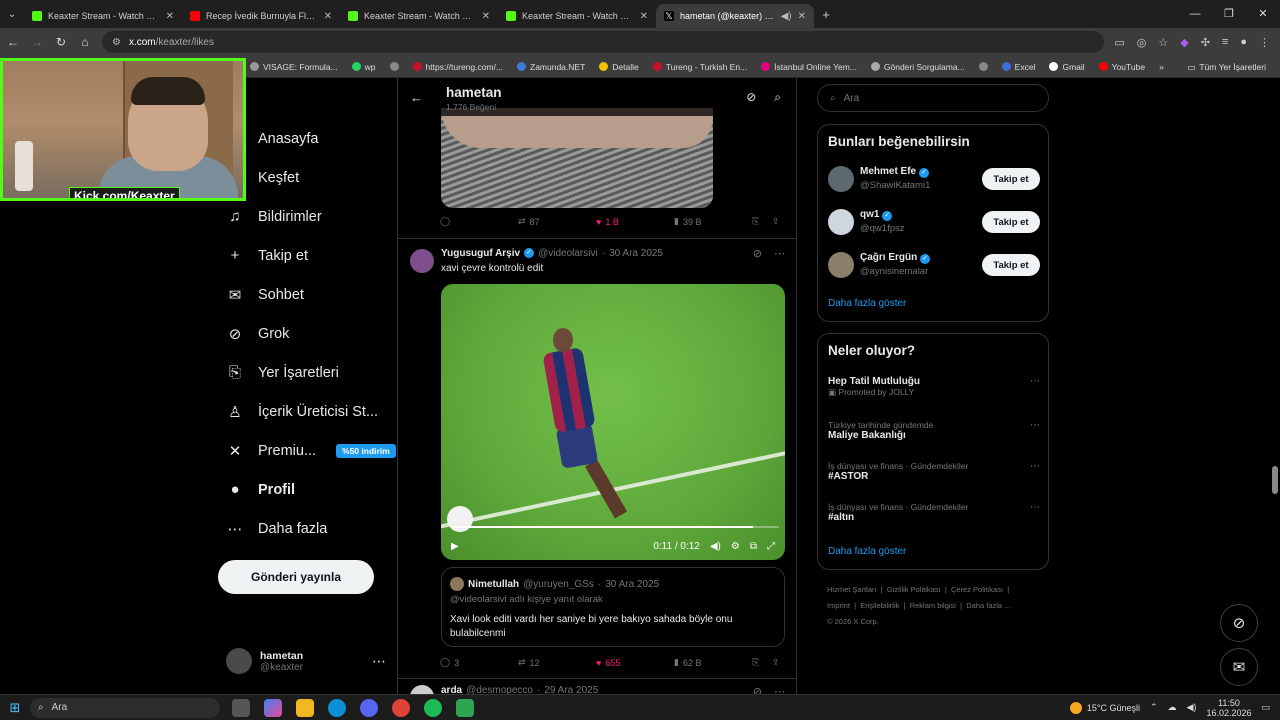 This screenshot has width=1280, height=720. I want to click on task-view-icon, so click(241, 707).